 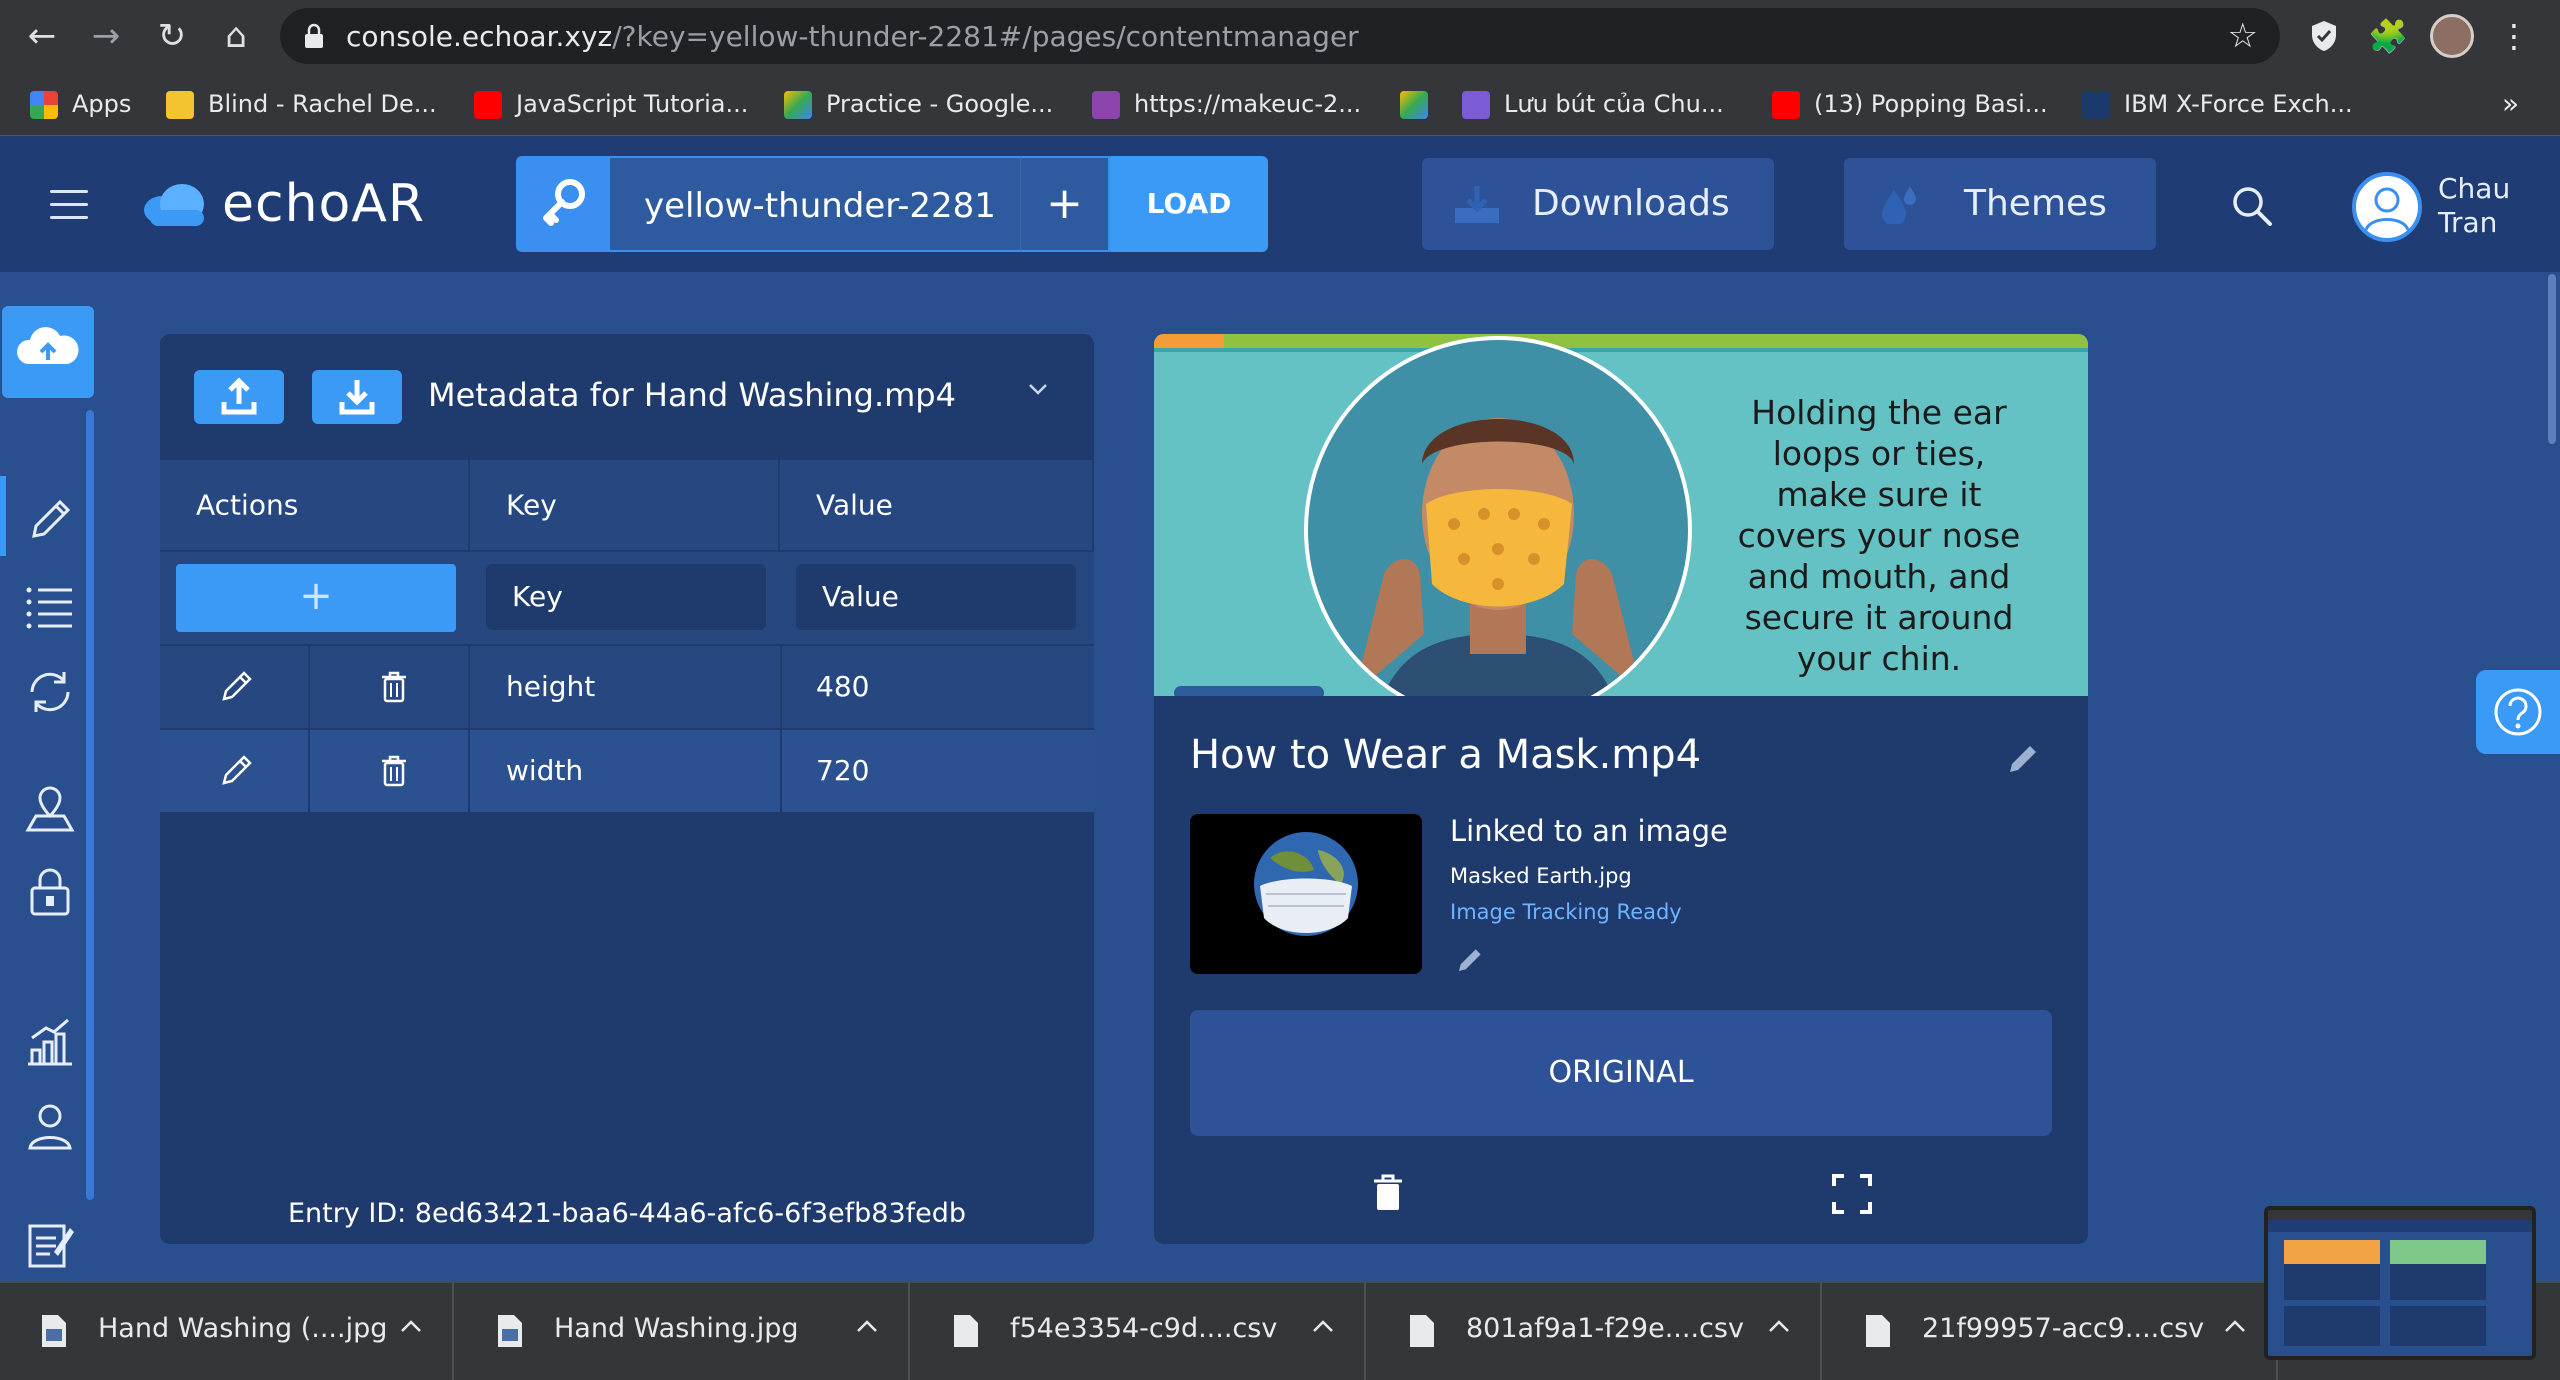 What do you see at coordinates (815, 204) in the screenshot?
I see `api-key-input: yellow-thunder-2281` at bounding box center [815, 204].